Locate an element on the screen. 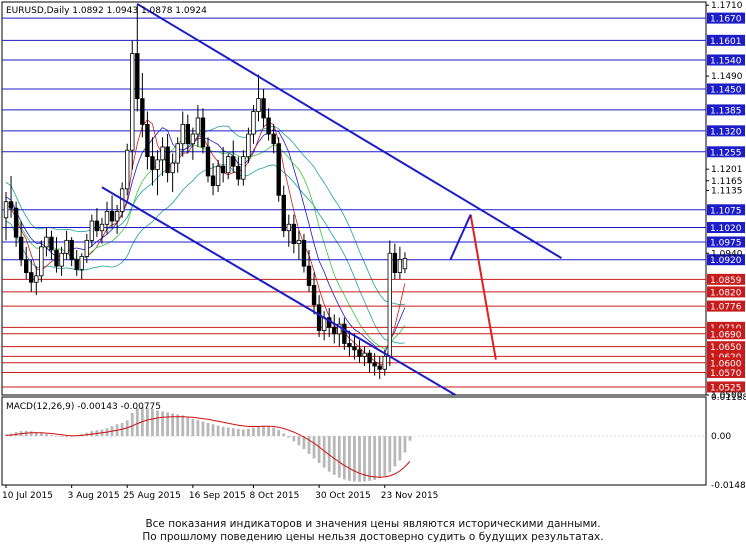 The height and width of the screenshot is (552, 746). macd-y-tick-label-1: 0.00 is located at coordinates (721, 437).